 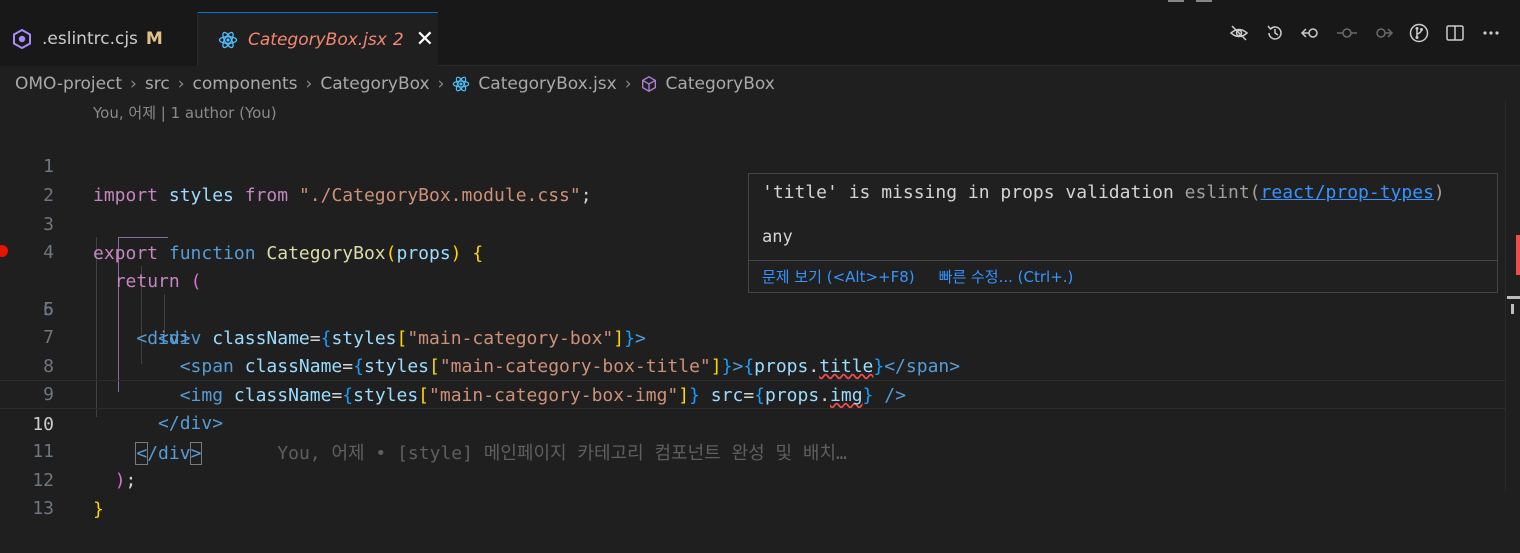 What do you see at coordinates (1239, 33) in the screenshot?
I see `eye-closed-icon` at bounding box center [1239, 33].